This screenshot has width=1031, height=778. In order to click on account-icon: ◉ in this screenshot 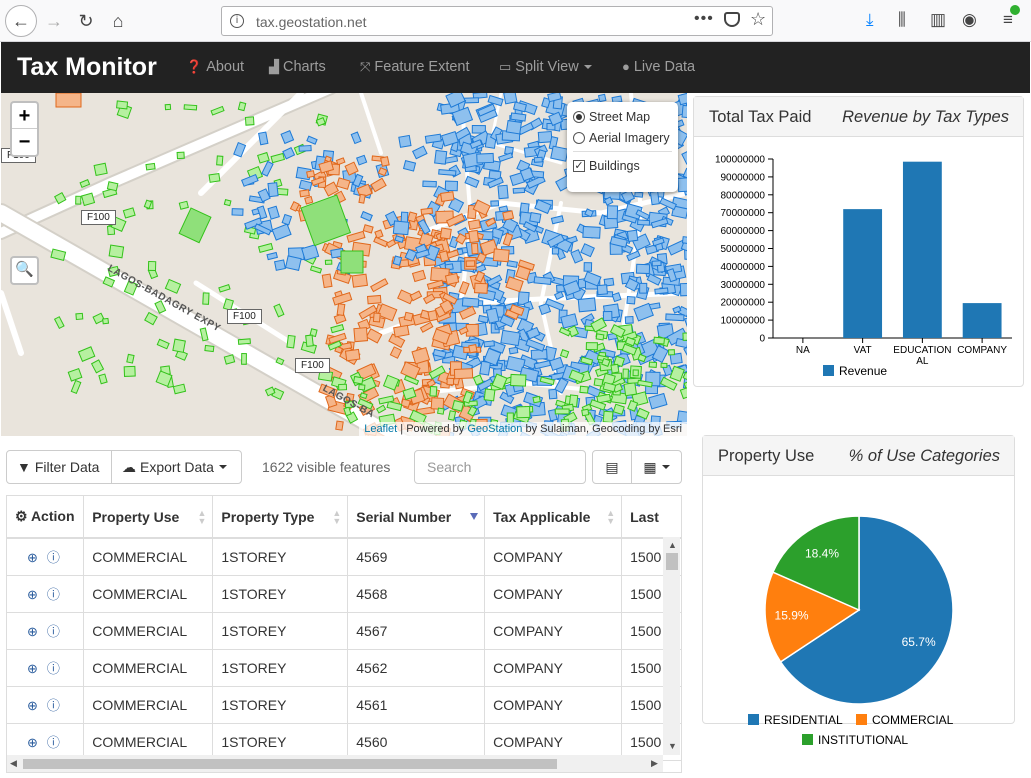, I will do `click(969, 20)`.